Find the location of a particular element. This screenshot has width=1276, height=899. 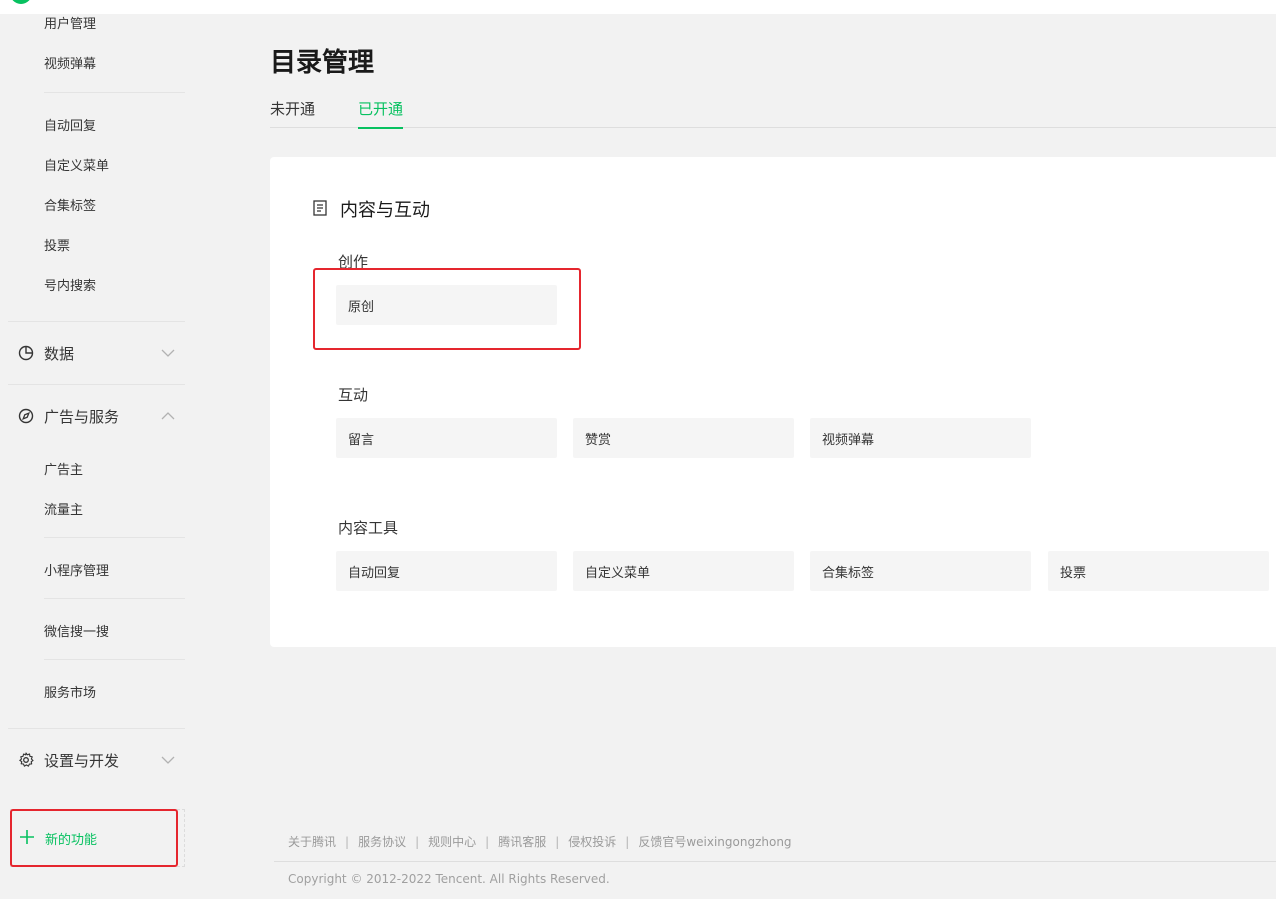

sidebar-item-custom-menu: 自定义菜单 is located at coordinates (76, 164).